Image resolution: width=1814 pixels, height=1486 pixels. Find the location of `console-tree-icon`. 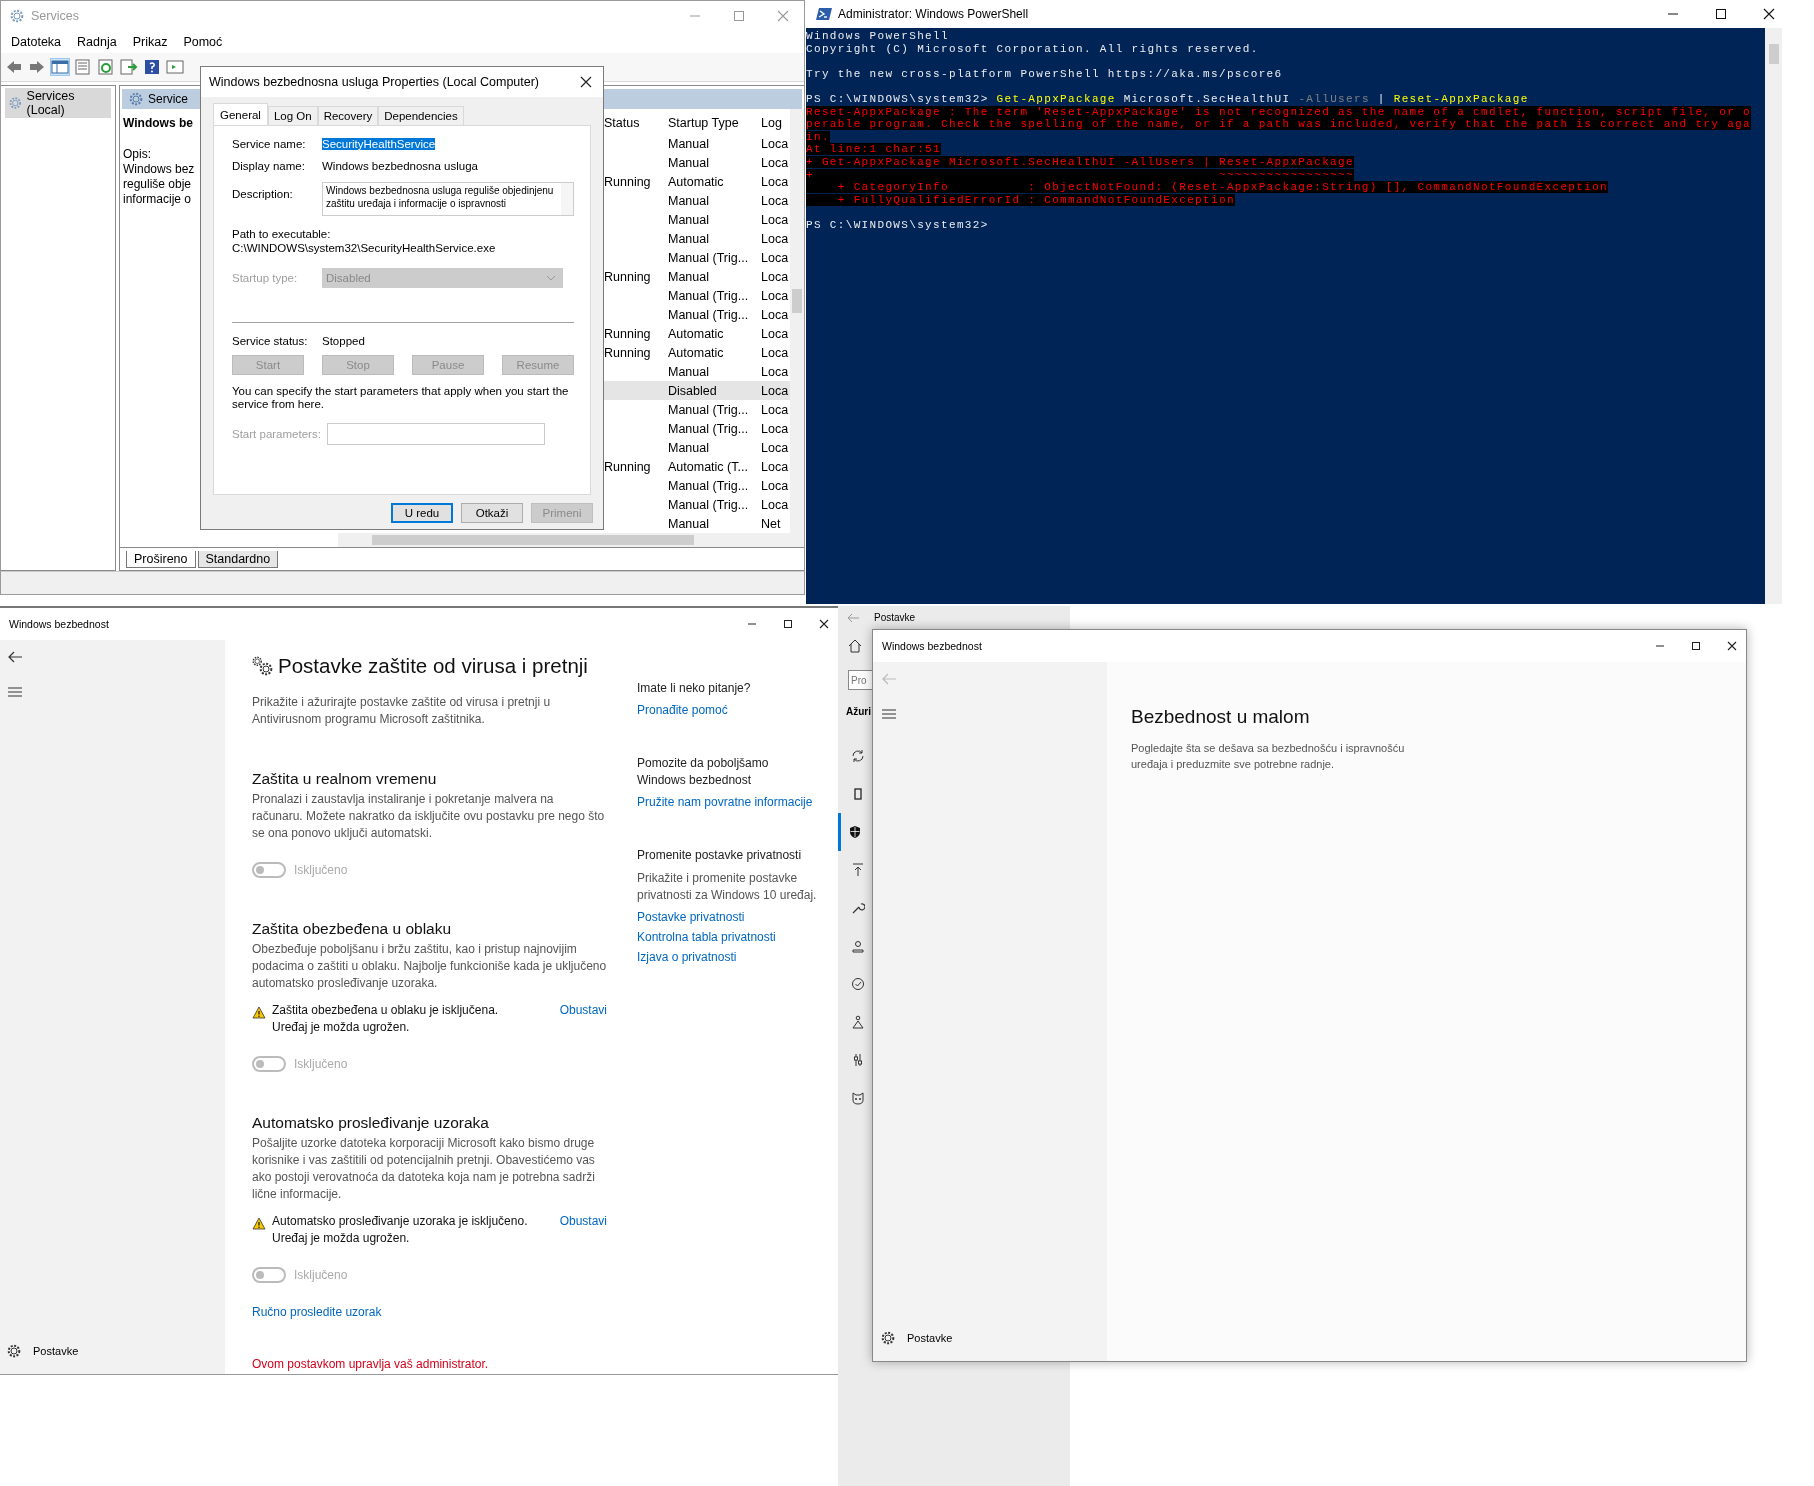

console-tree-icon is located at coordinates (60, 67).